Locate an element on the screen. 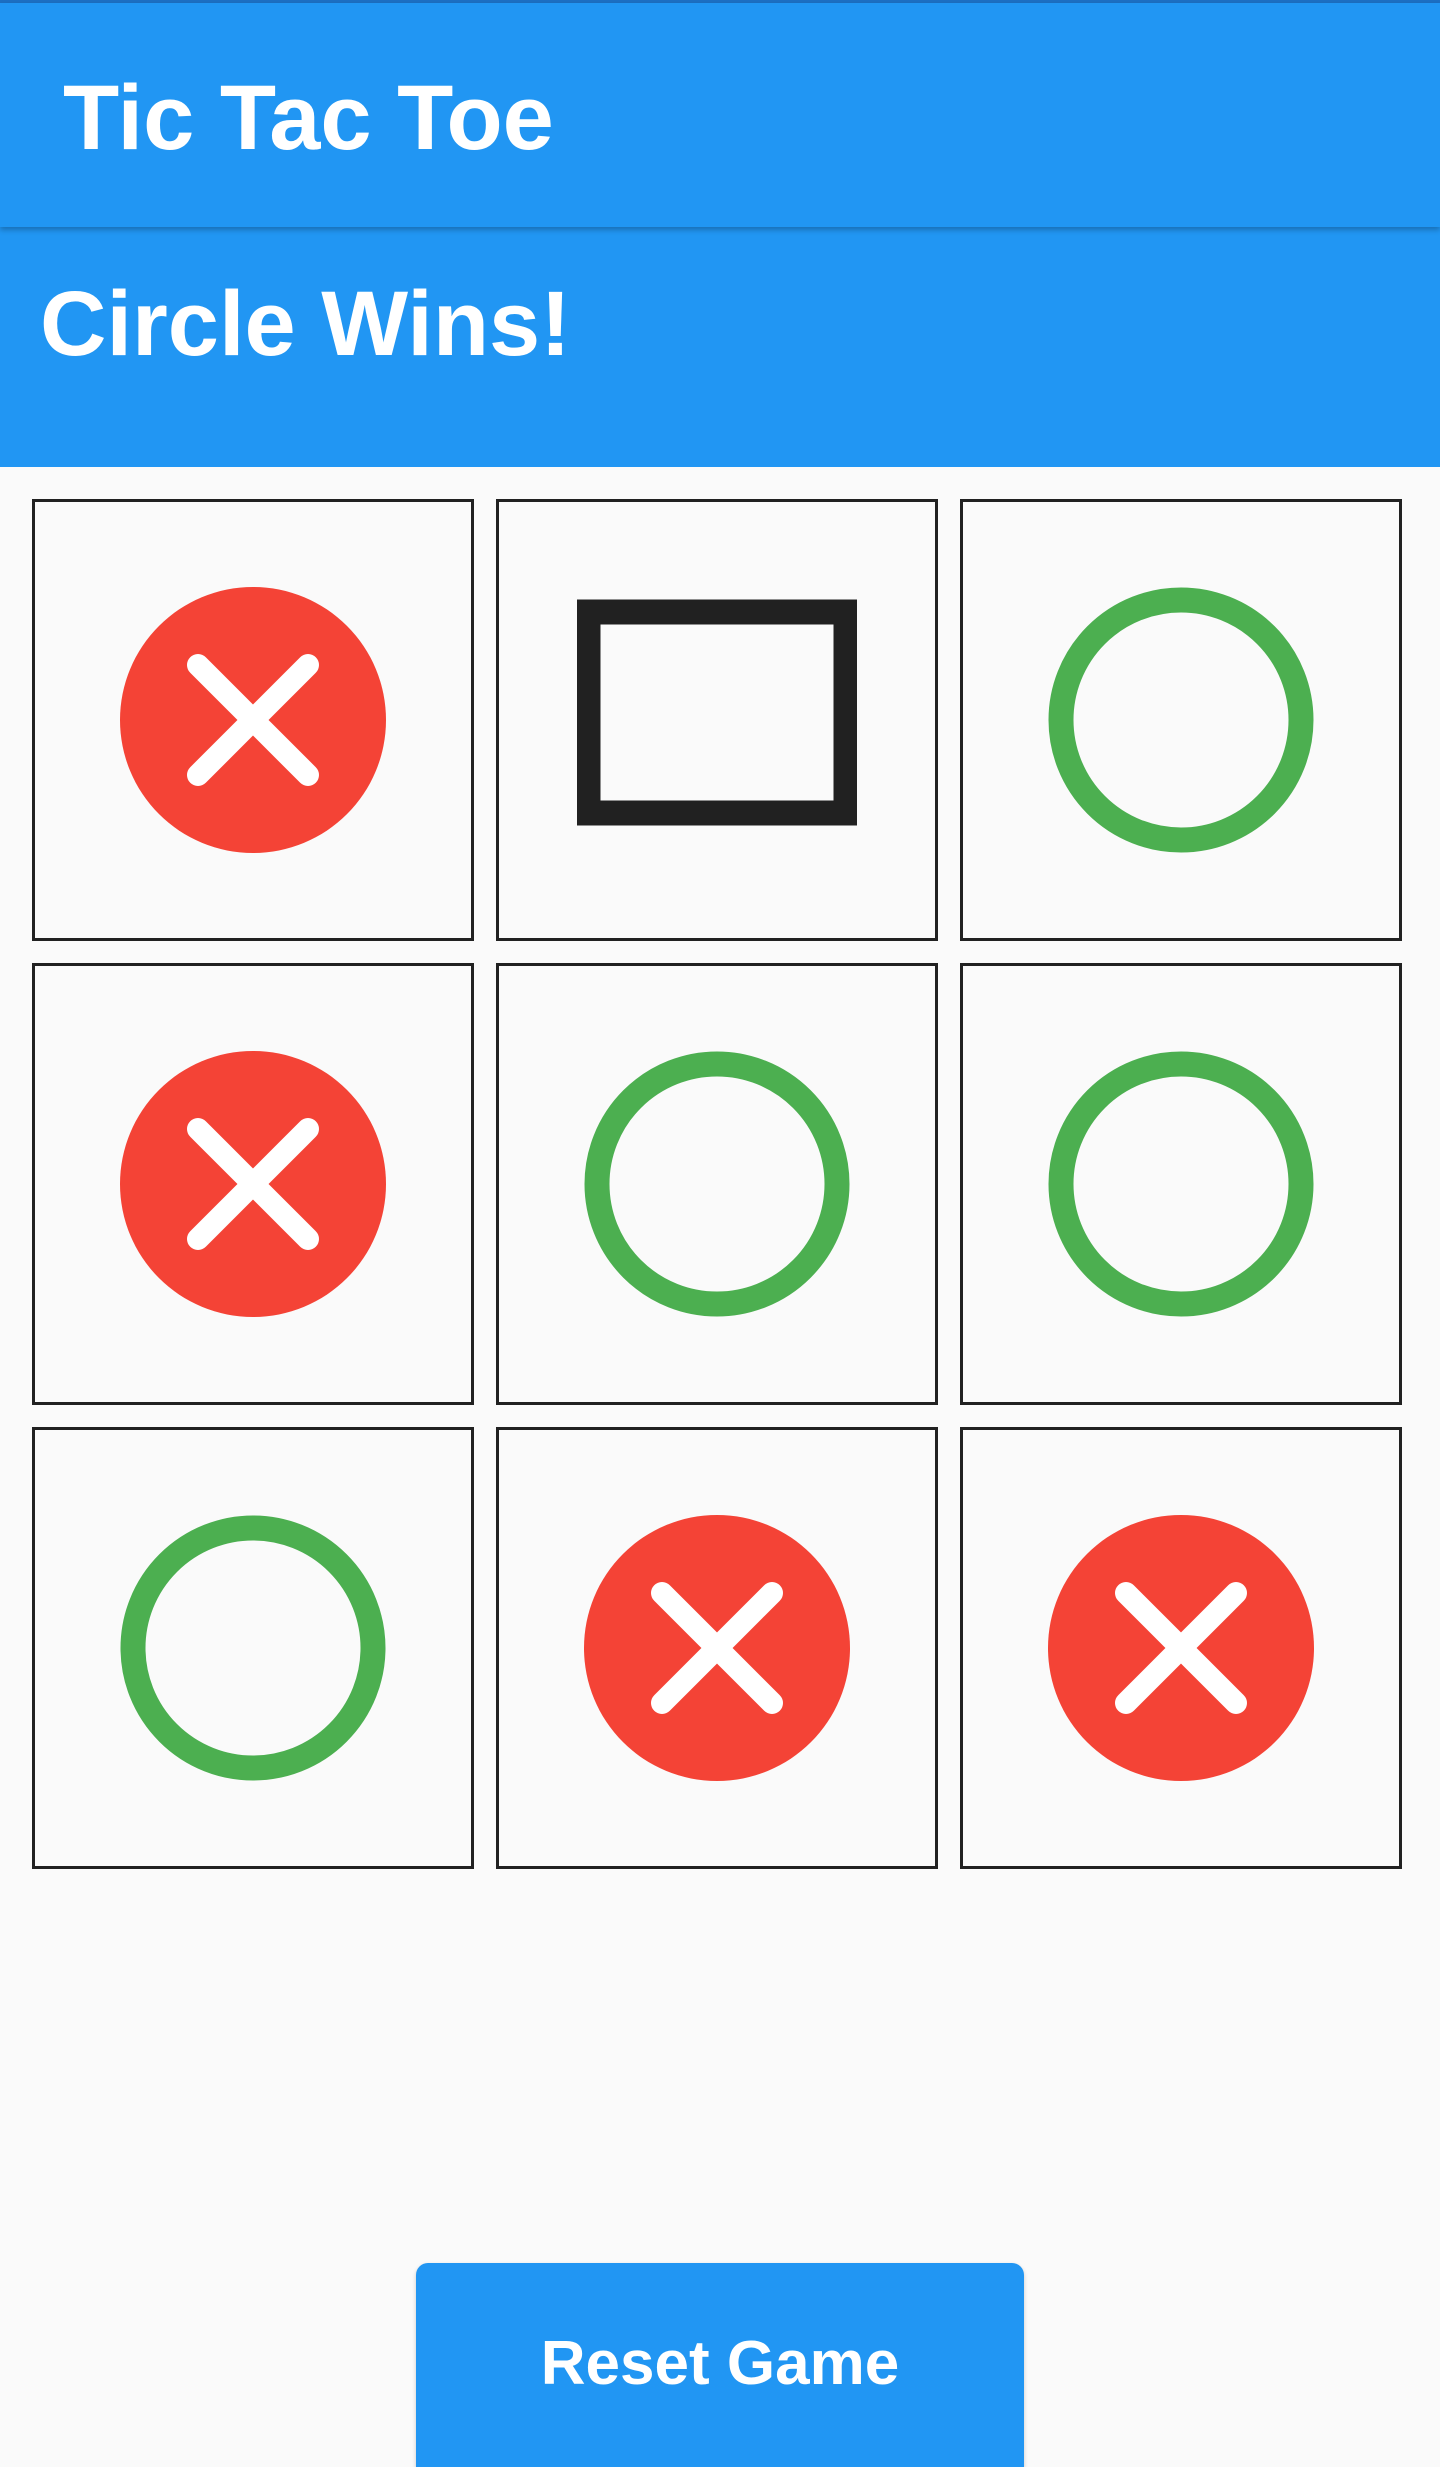 This screenshot has height=2467, width=1440. app-bar: Tic Tac Toe is located at coordinates (720, 115).